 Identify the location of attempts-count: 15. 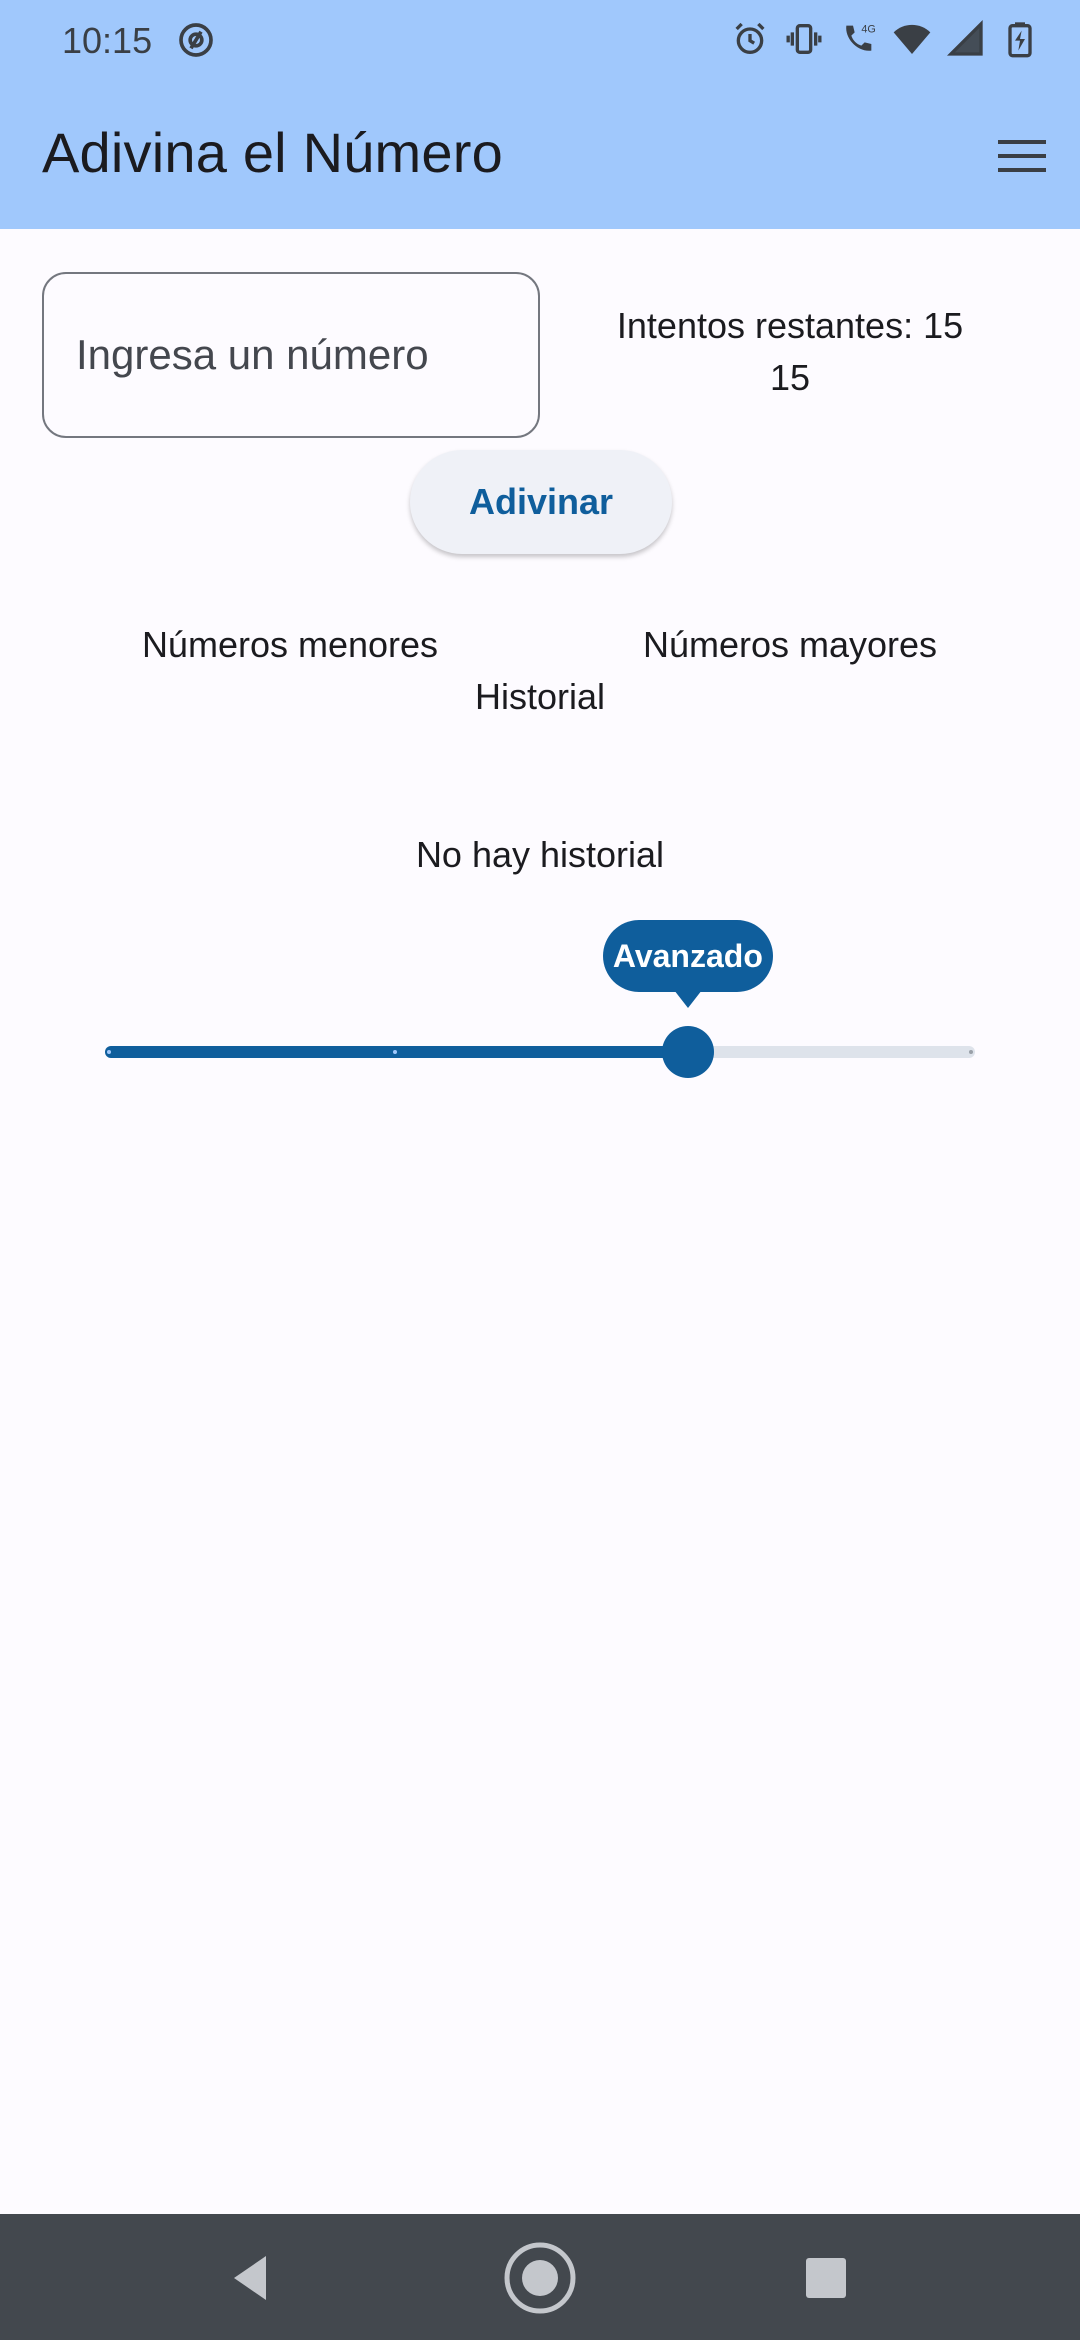
(790, 377).